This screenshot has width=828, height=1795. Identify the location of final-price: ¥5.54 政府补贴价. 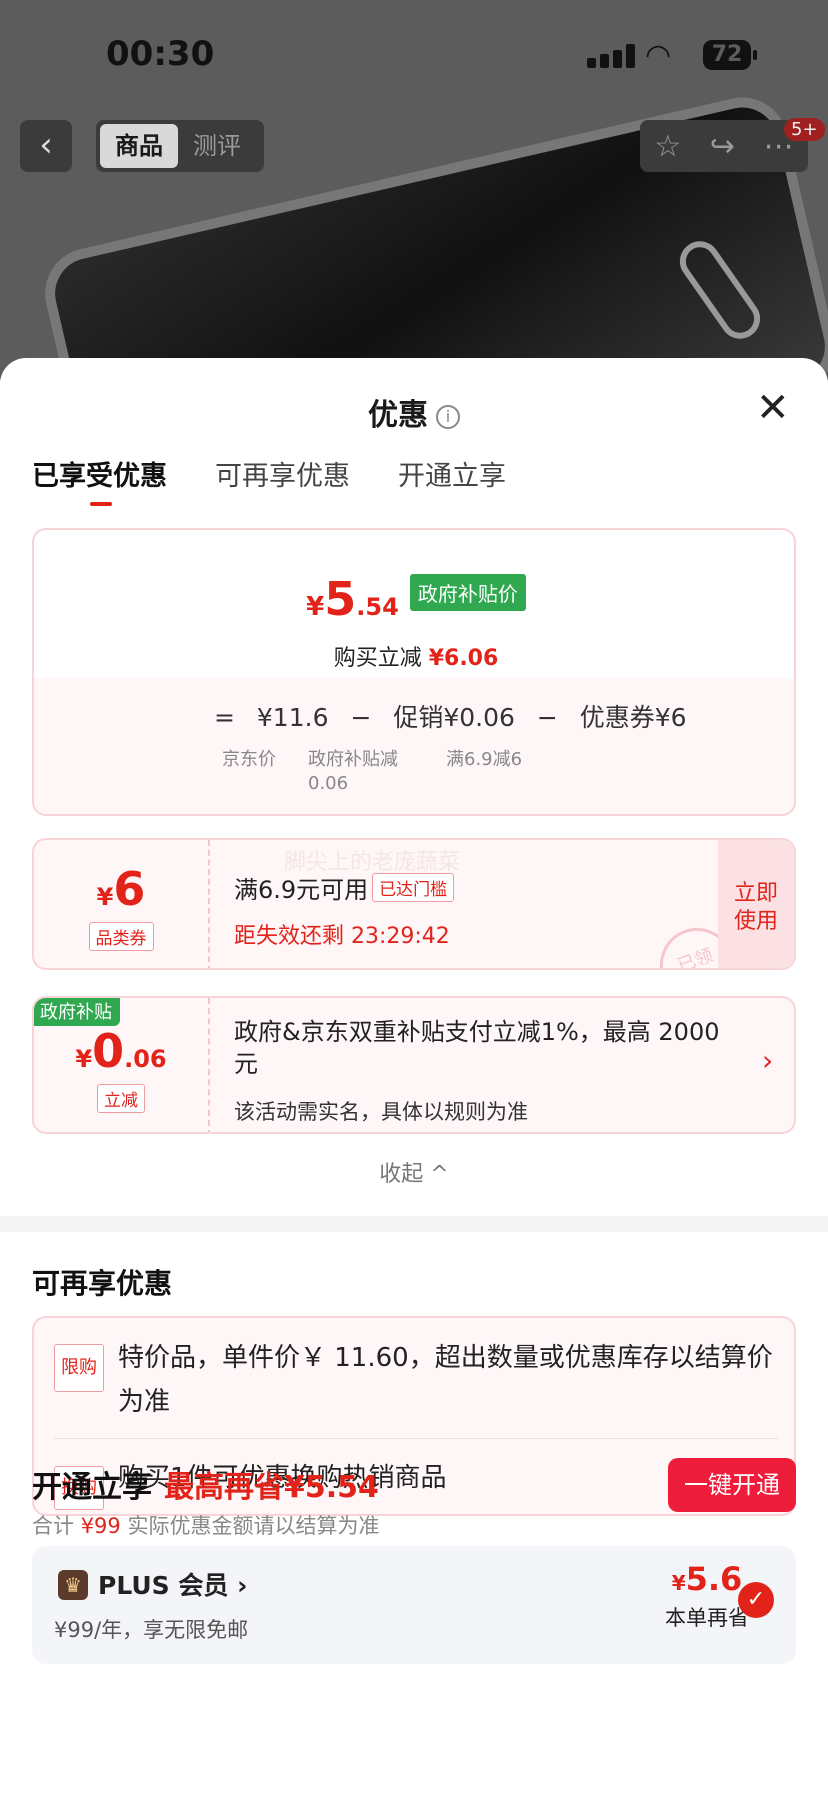
(414, 599).